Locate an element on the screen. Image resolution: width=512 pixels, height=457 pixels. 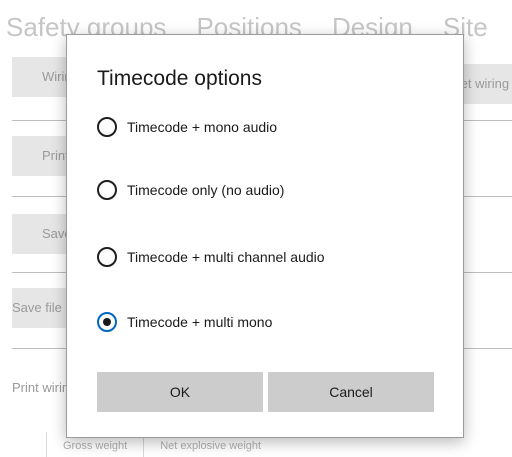
ok-button: OK is located at coordinates (180, 392).